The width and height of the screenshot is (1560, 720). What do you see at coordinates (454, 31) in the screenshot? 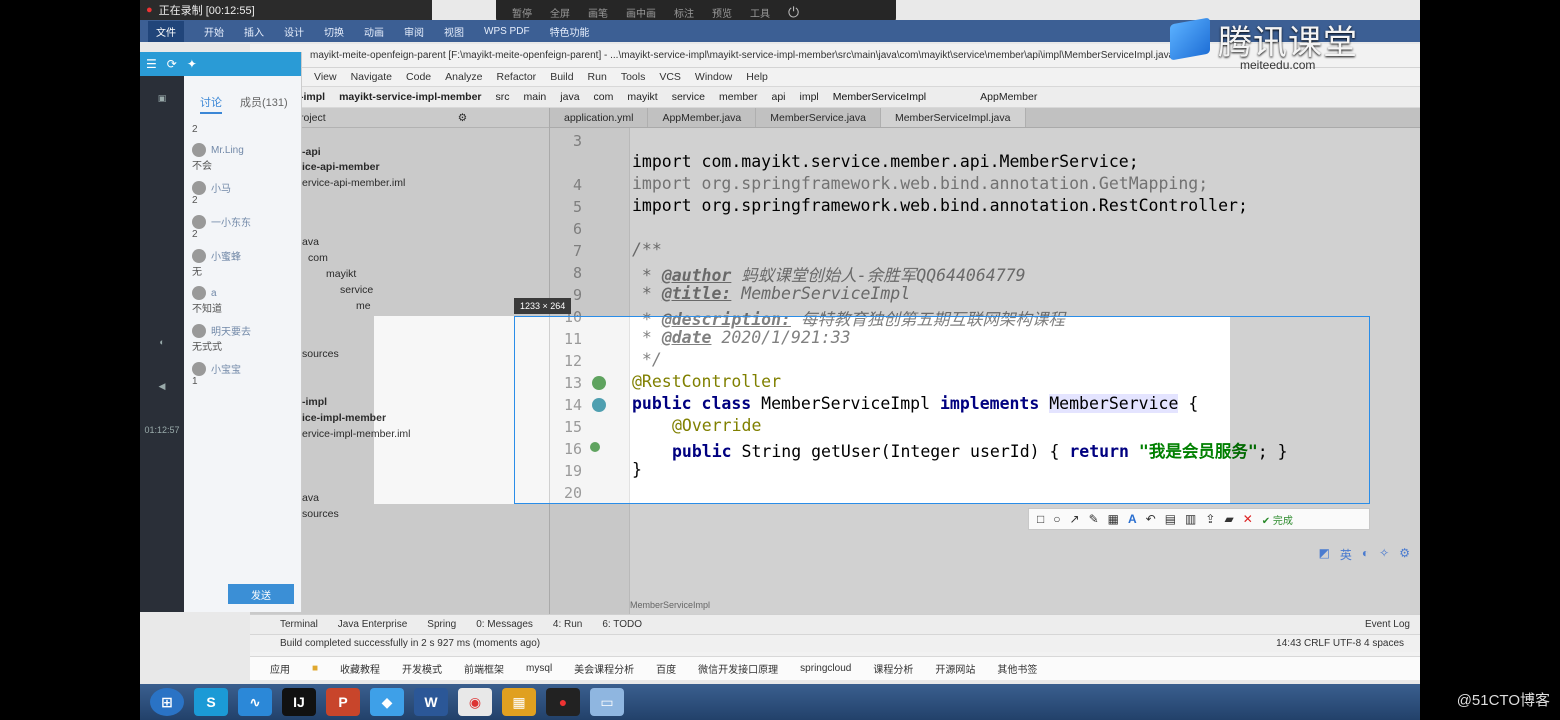
I see `ribbon-tab: 视图` at bounding box center [454, 31].